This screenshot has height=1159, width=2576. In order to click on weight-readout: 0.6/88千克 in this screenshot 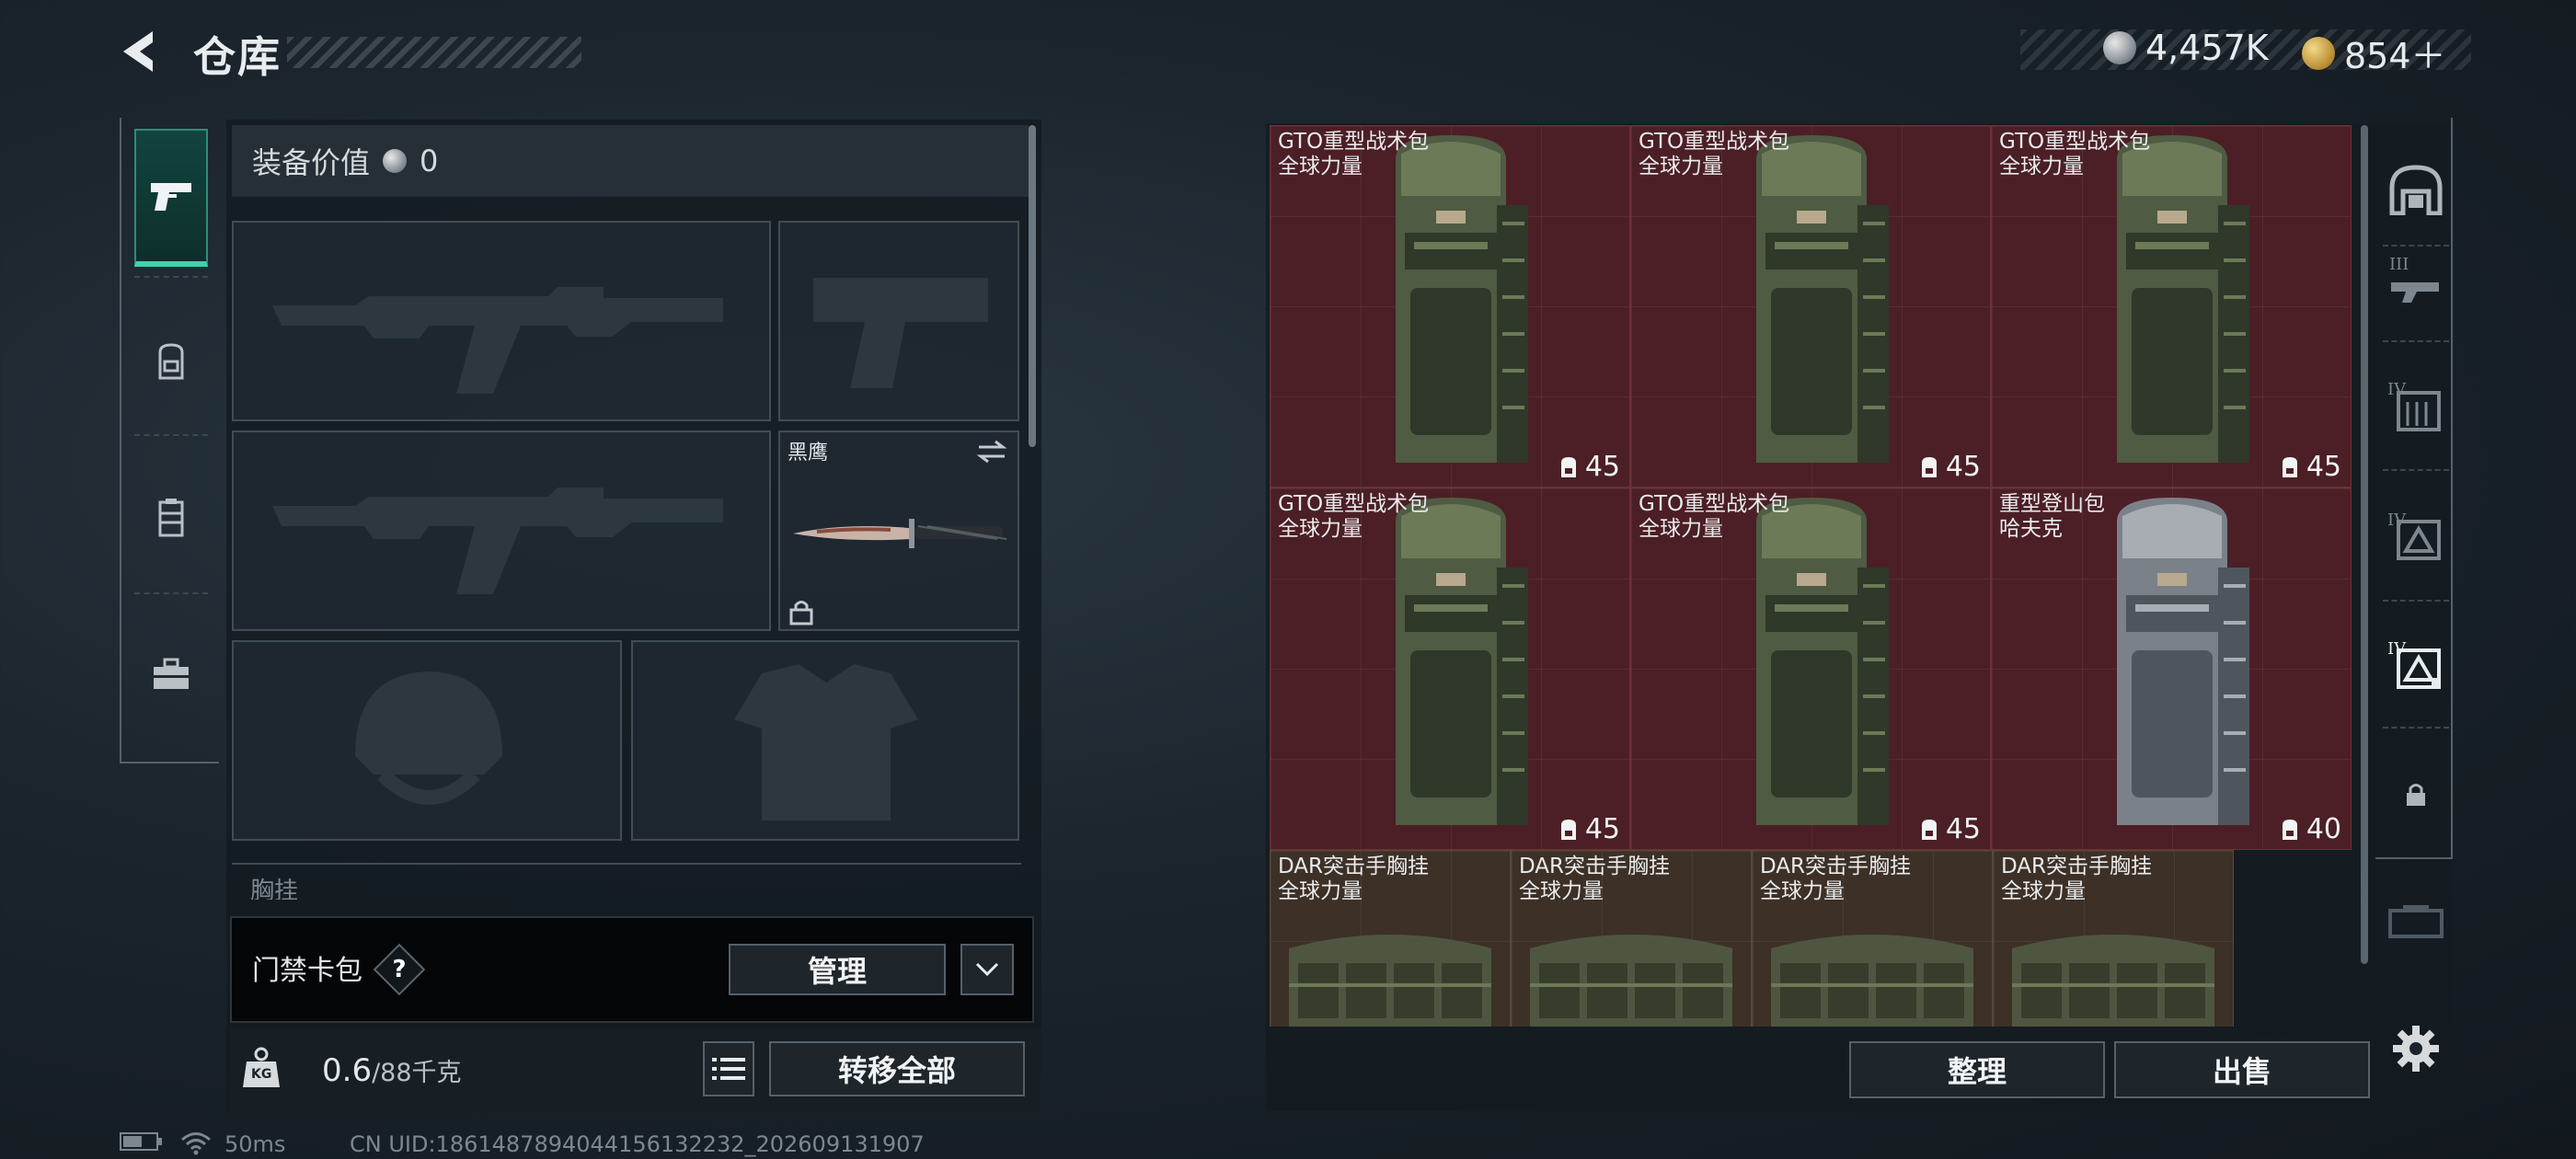, I will do `click(392, 1070)`.